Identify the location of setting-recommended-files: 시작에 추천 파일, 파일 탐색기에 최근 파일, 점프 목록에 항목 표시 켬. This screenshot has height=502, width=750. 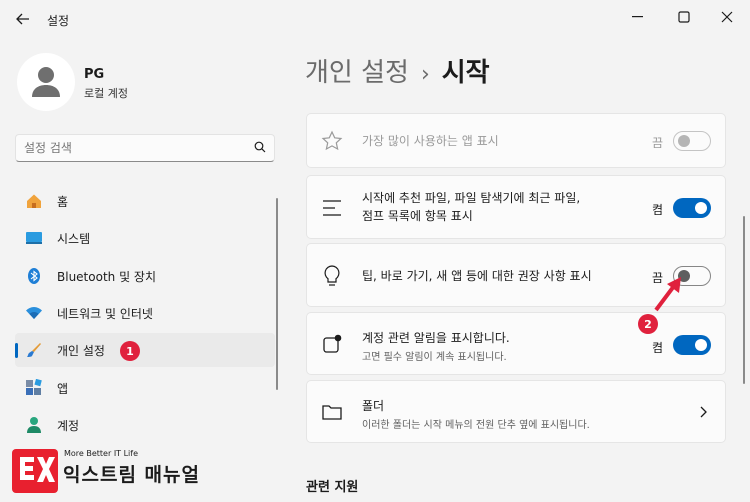
(516, 207).